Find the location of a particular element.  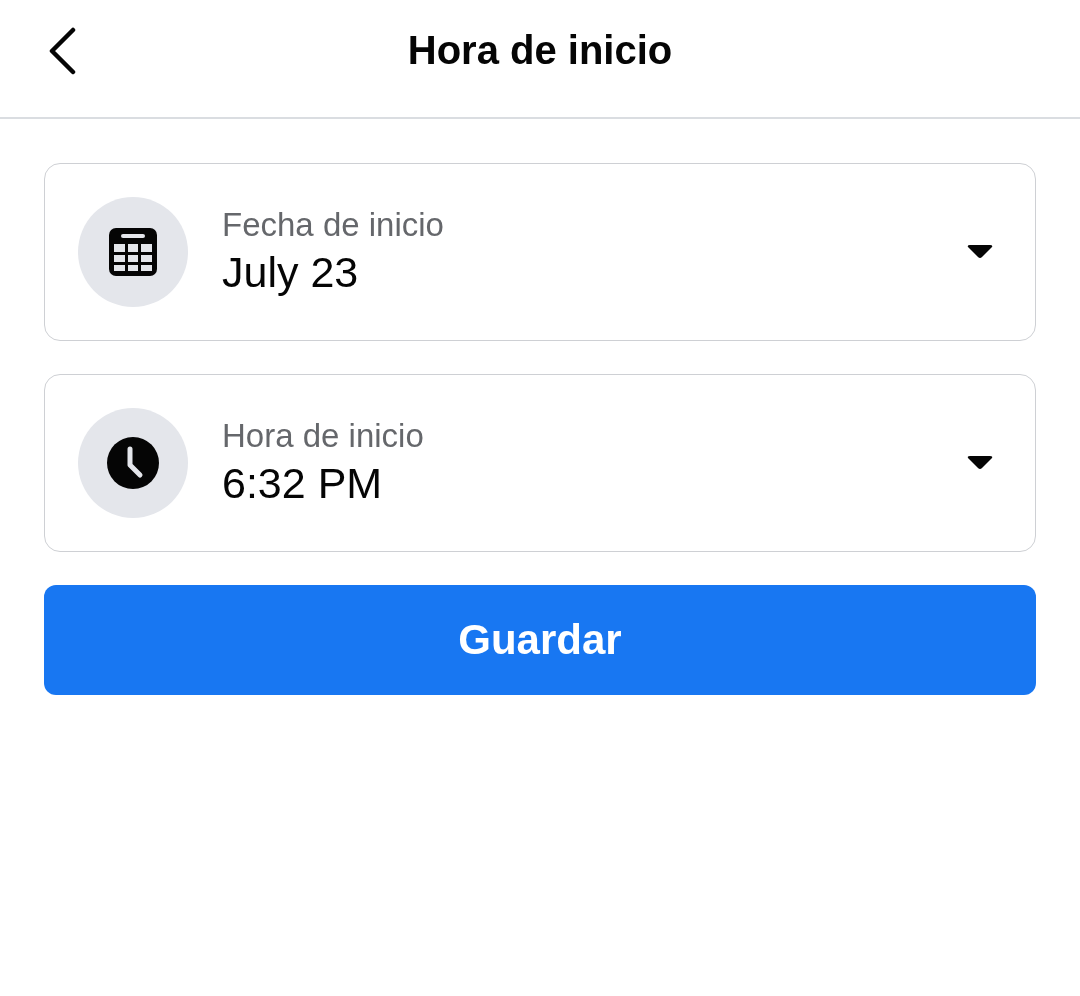

field-label: Hora de inicio is located at coordinates (323, 436).